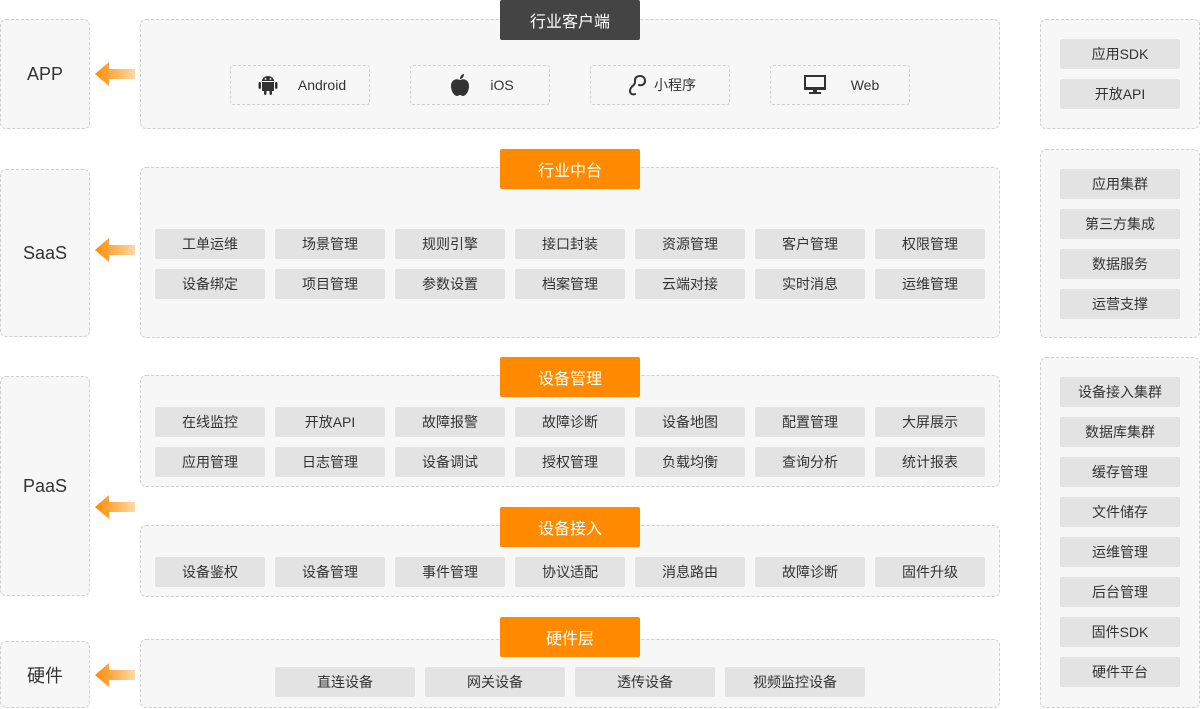 The image size is (1200, 709). Describe the element at coordinates (570, 422) in the screenshot. I see `chip-device-mgmt-r1: 故障诊断` at that location.